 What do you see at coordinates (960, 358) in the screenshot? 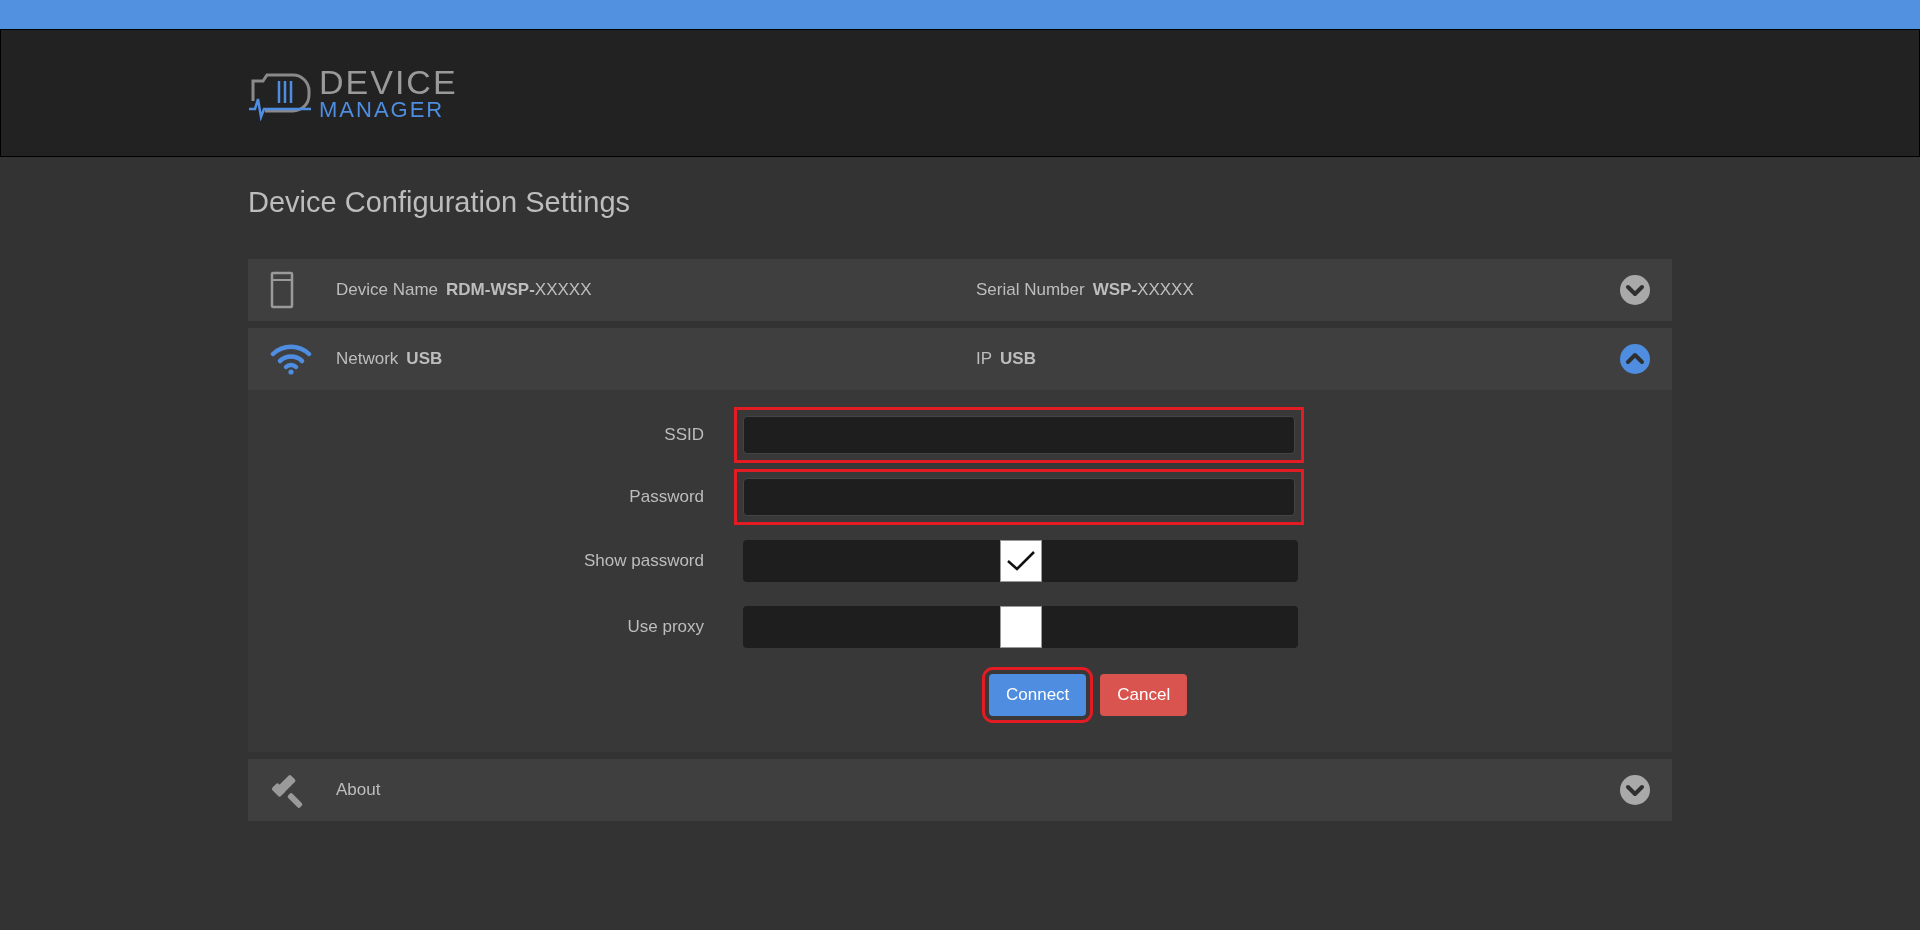
I see `section-header: Network USB IP USB` at bounding box center [960, 358].